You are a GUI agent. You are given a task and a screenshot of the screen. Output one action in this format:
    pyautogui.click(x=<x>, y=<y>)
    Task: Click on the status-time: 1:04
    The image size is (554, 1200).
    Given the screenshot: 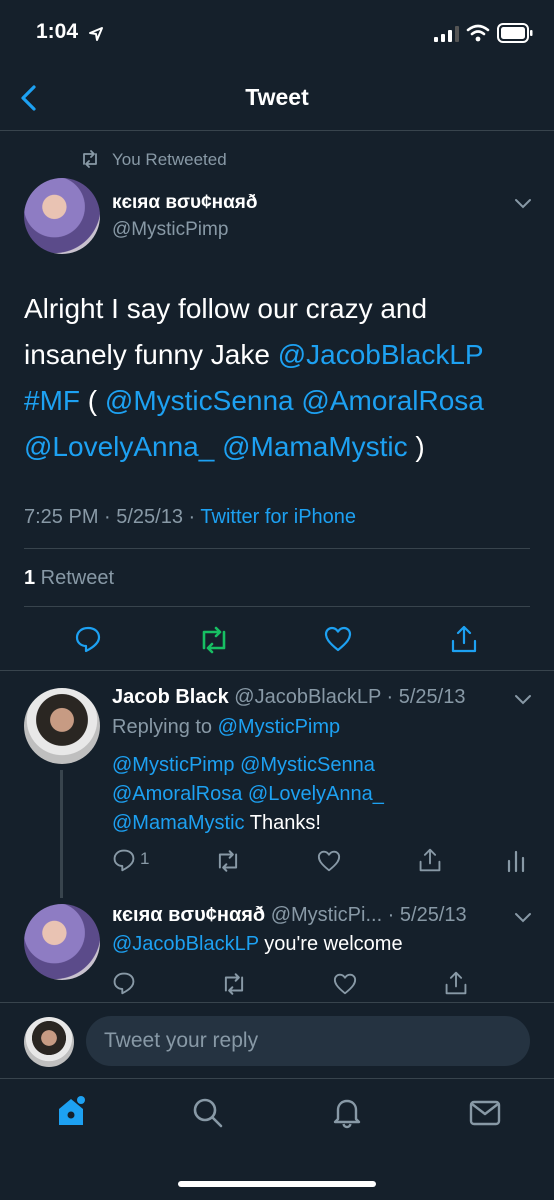 What is the action you would take?
    pyautogui.click(x=57, y=31)
    